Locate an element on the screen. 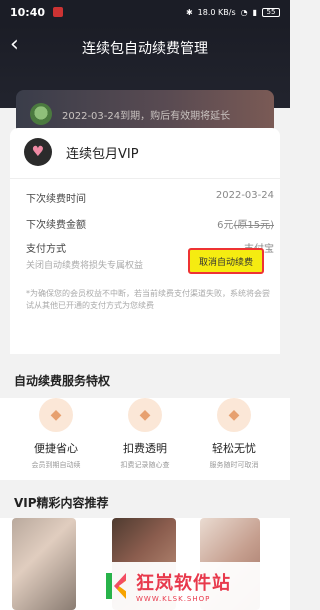  notification-app-icon is located at coordinates (58, 12).